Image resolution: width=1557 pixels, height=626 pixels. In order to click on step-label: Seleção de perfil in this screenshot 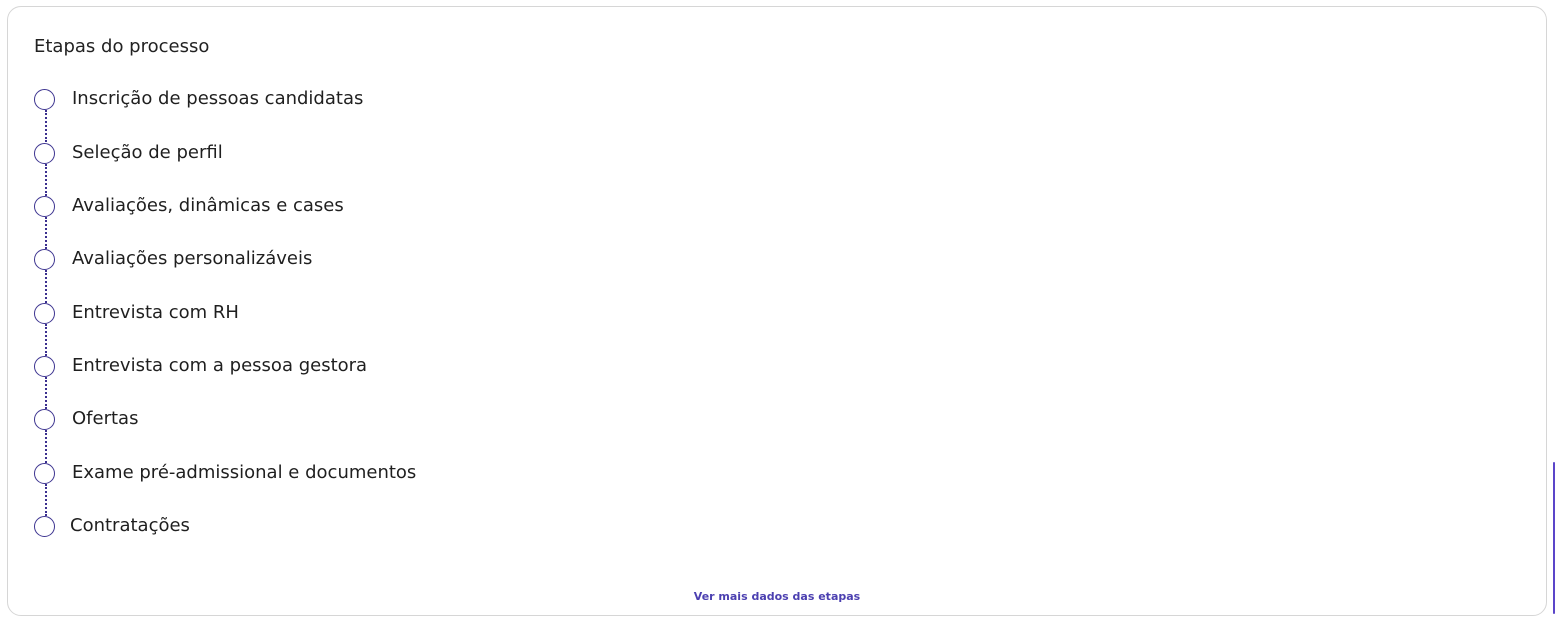, I will do `click(147, 152)`.